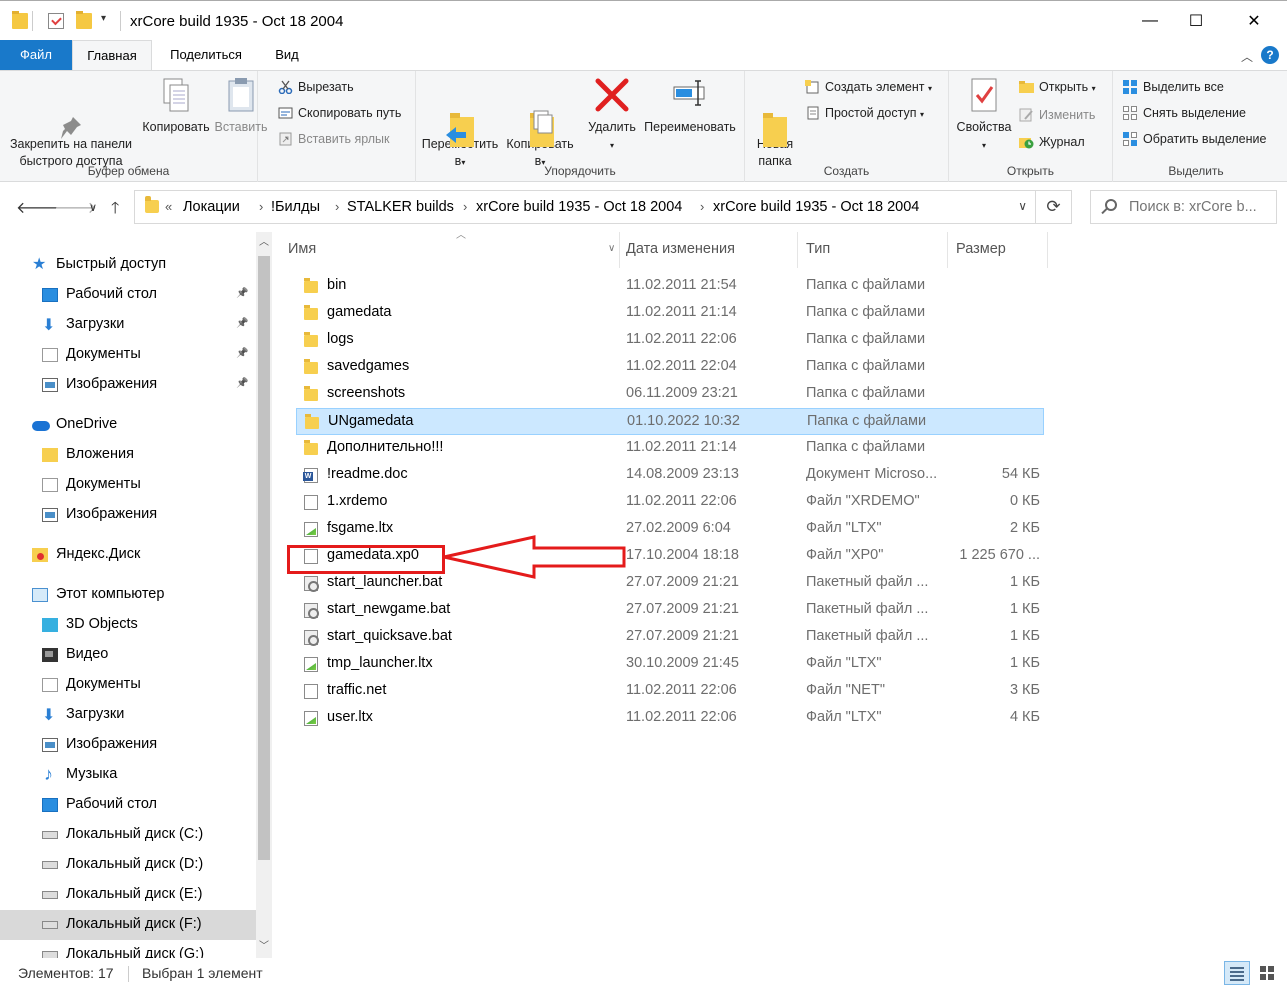 This screenshot has width=1287, height=990. What do you see at coordinates (540, 123) in the screenshot?
I see `copy-to-button: Копировать в▾` at bounding box center [540, 123].